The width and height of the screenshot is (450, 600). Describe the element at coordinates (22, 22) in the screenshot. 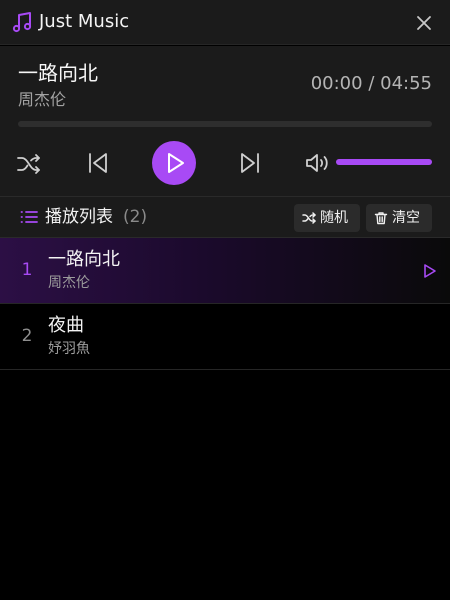

I see `music-note-icon` at that location.